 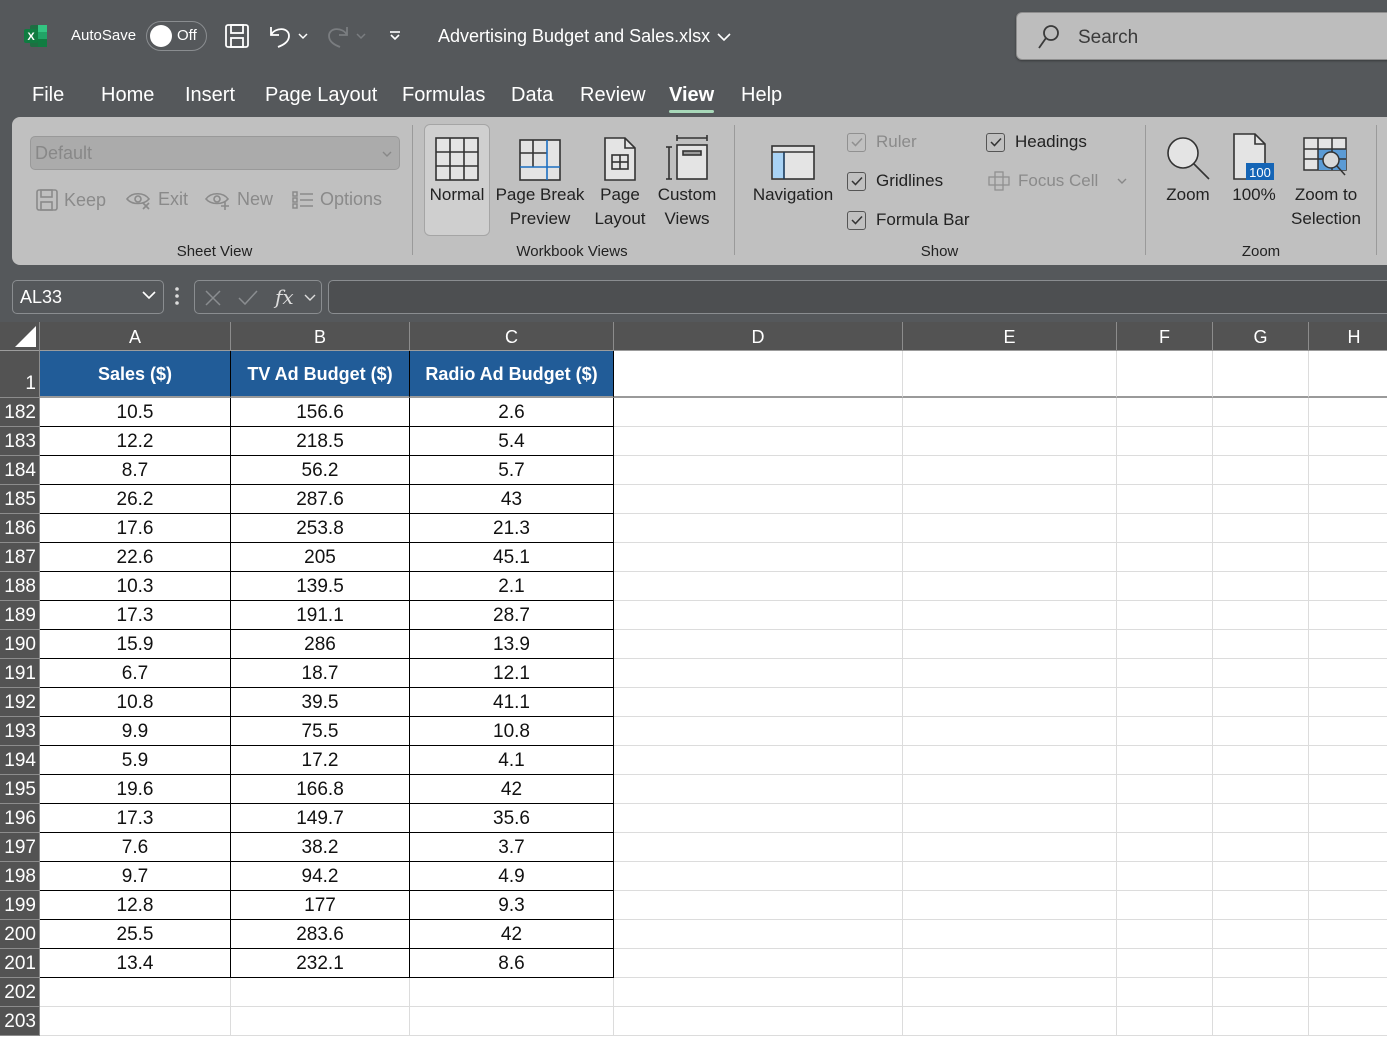 What do you see at coordinates (512, 499) in the screenshot?
I see `table-cell: 43` at bounding box center [512, 499].